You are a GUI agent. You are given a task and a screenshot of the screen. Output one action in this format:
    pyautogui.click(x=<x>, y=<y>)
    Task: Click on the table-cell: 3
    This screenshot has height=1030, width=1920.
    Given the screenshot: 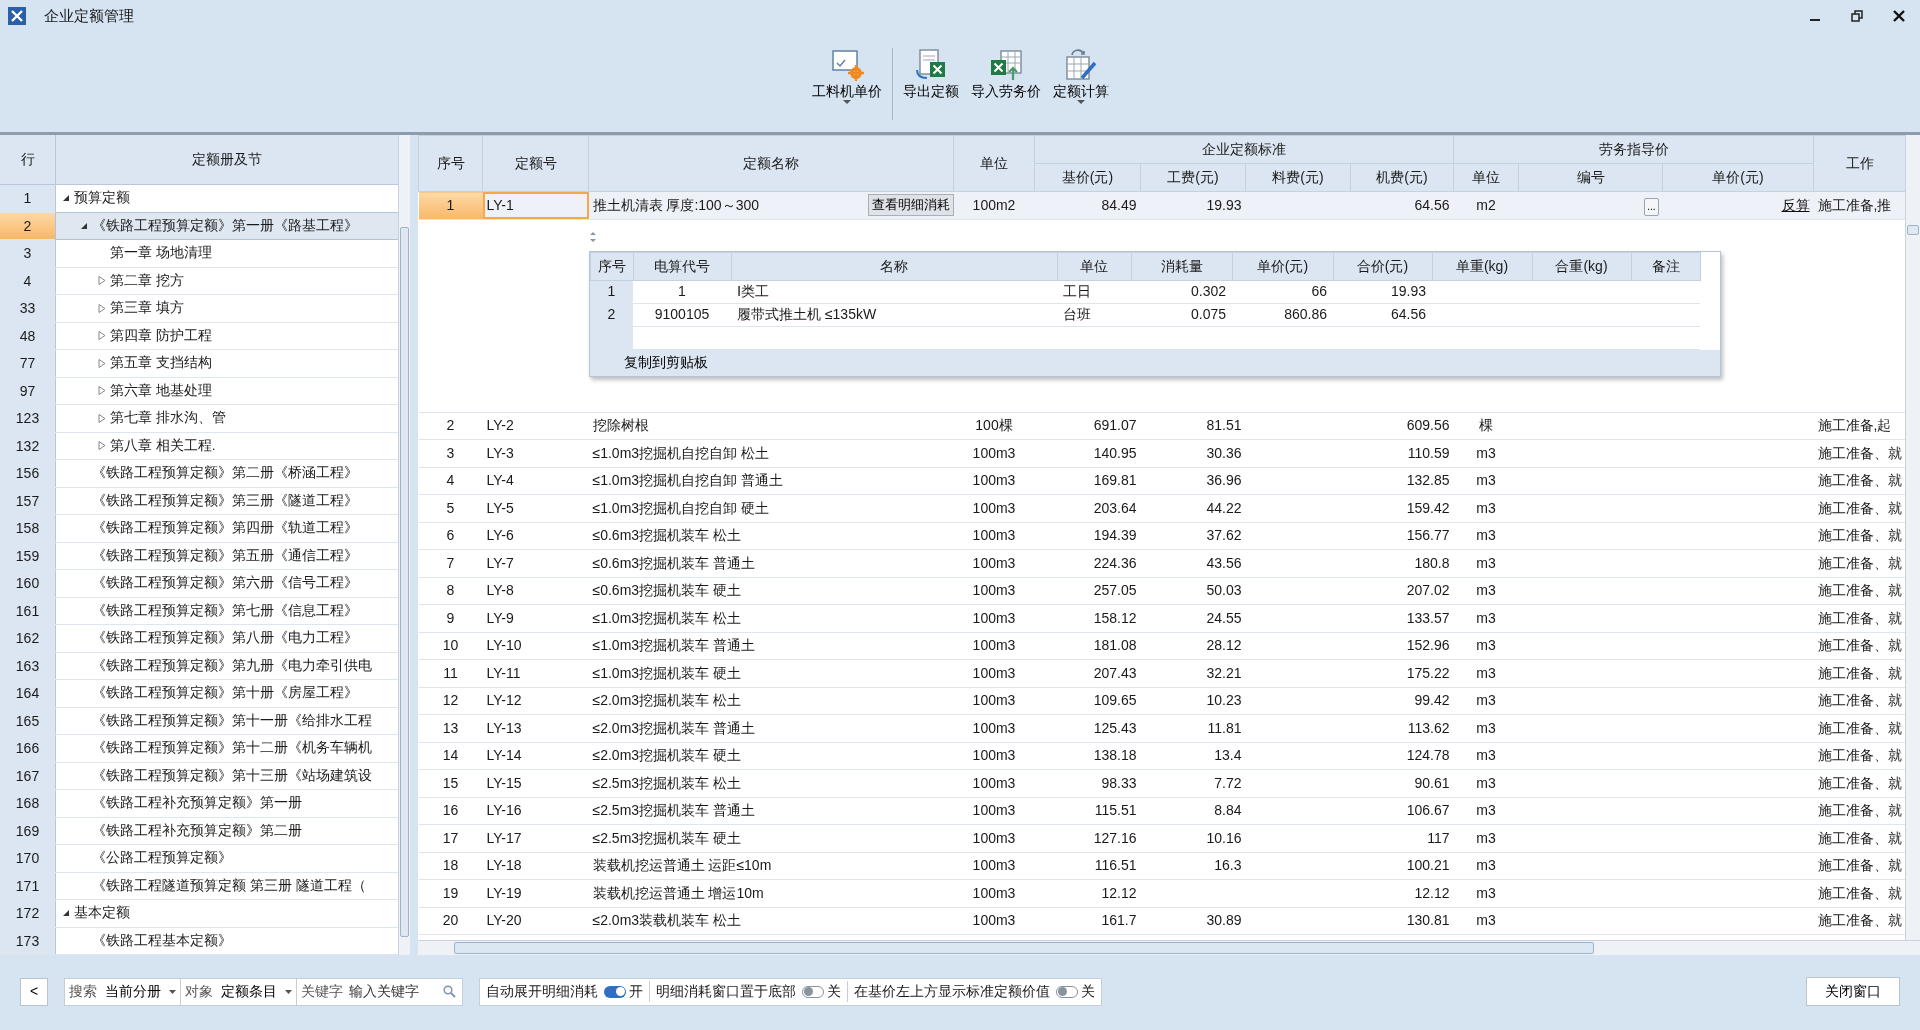 What is the action you would take?
    pyautogui.click(x=450, y=452)
    